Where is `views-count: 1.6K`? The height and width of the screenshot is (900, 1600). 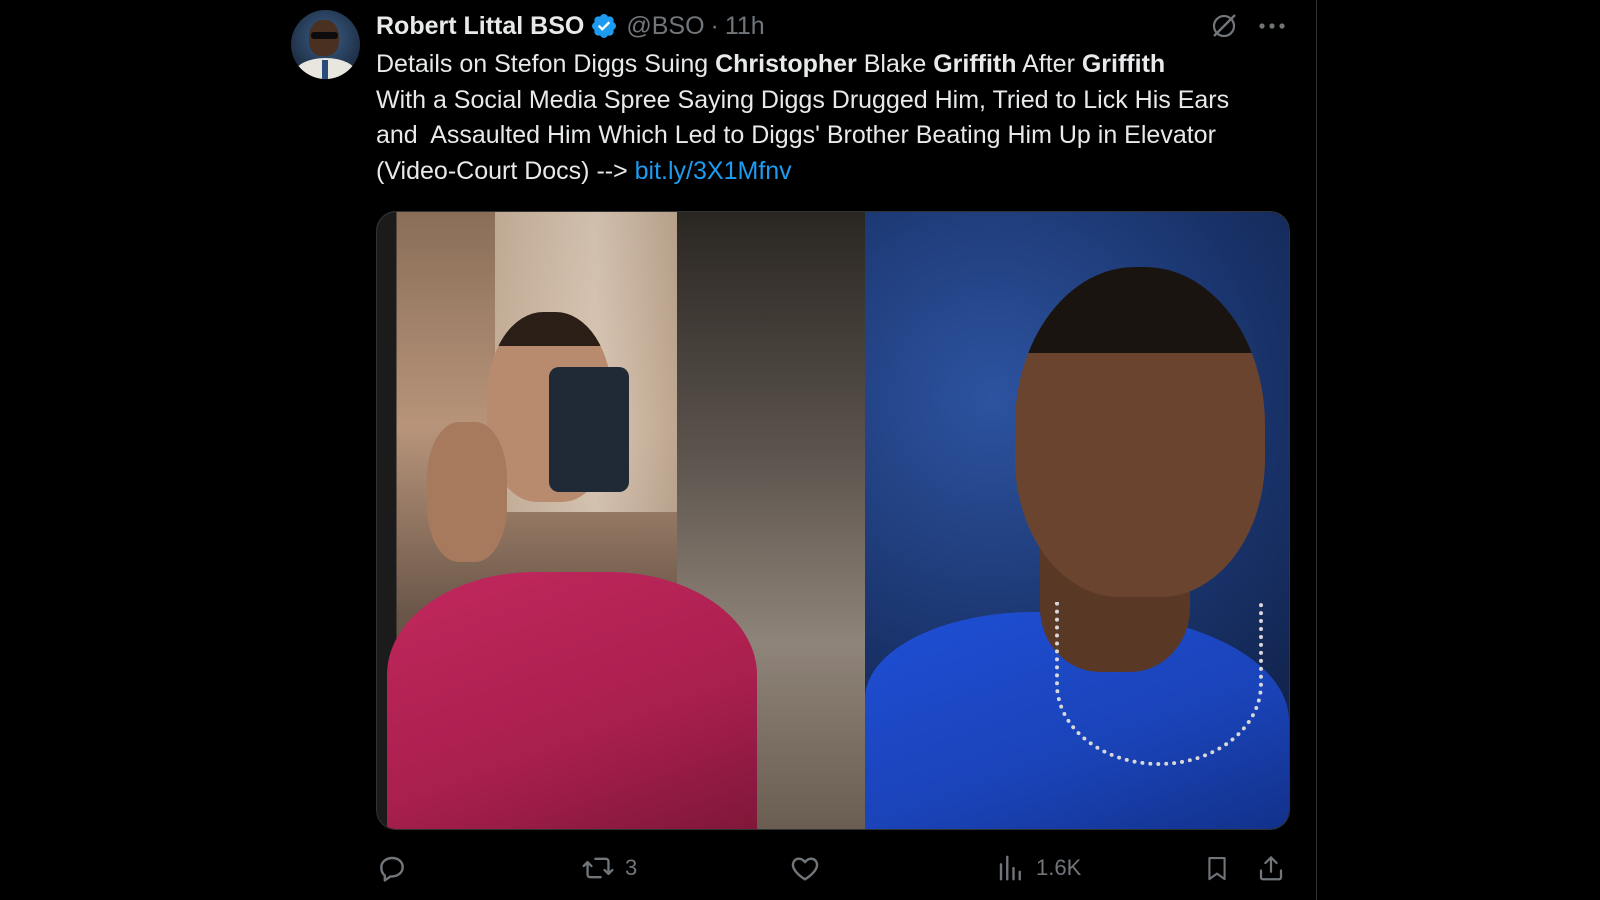
views-count: 1.6K is located at coordinates (1059, 867).